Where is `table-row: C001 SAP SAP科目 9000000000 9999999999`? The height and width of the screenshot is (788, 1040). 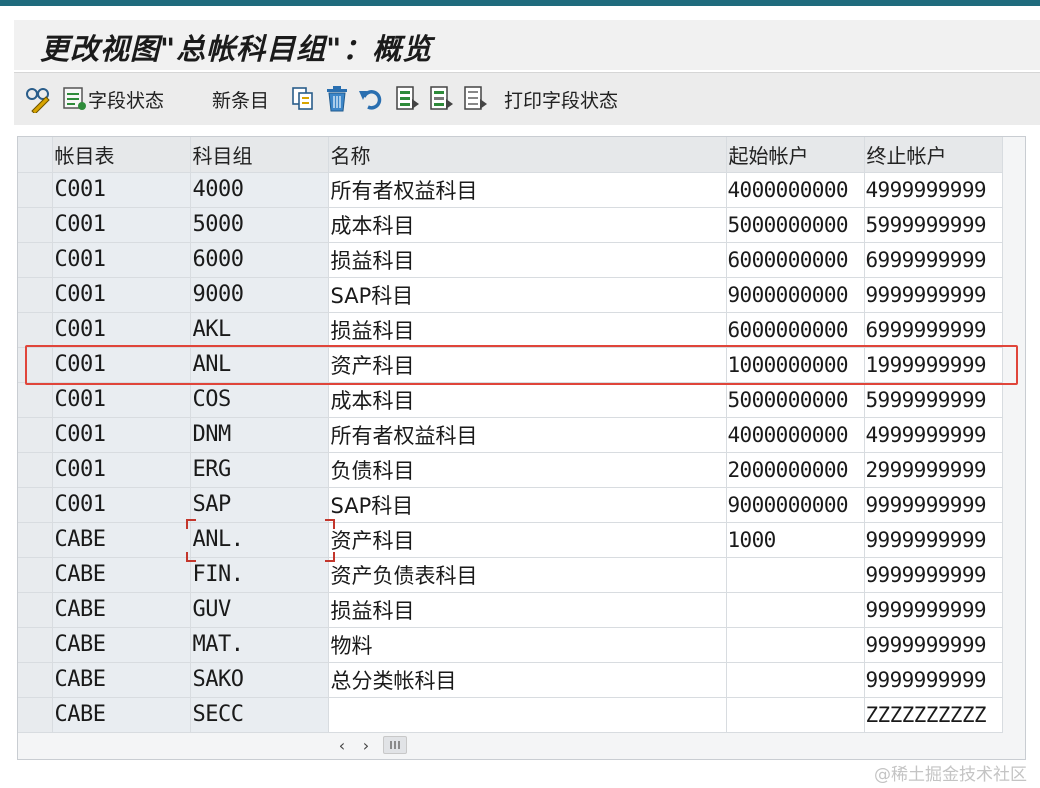
table-row: C001 SAP SAP科目 9000000000 9999999999 is located at coordinates (510, 505).